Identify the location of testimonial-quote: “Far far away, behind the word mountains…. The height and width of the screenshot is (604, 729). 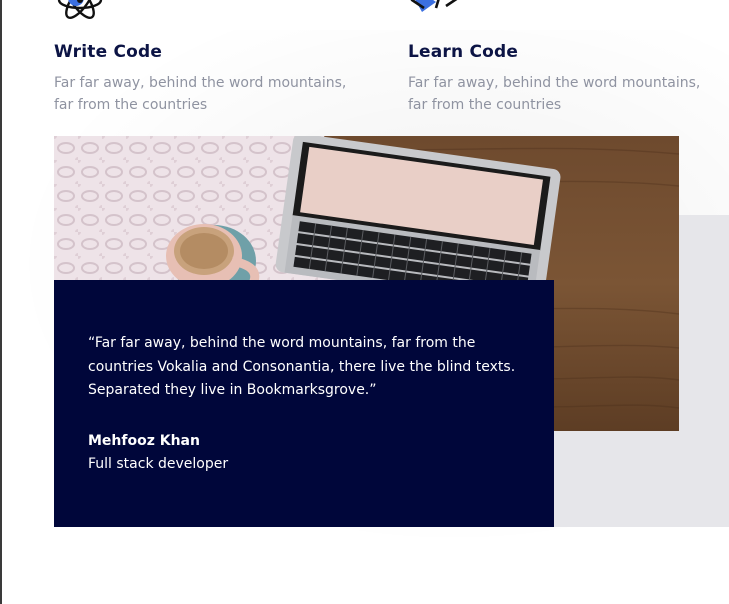
(302, 366).